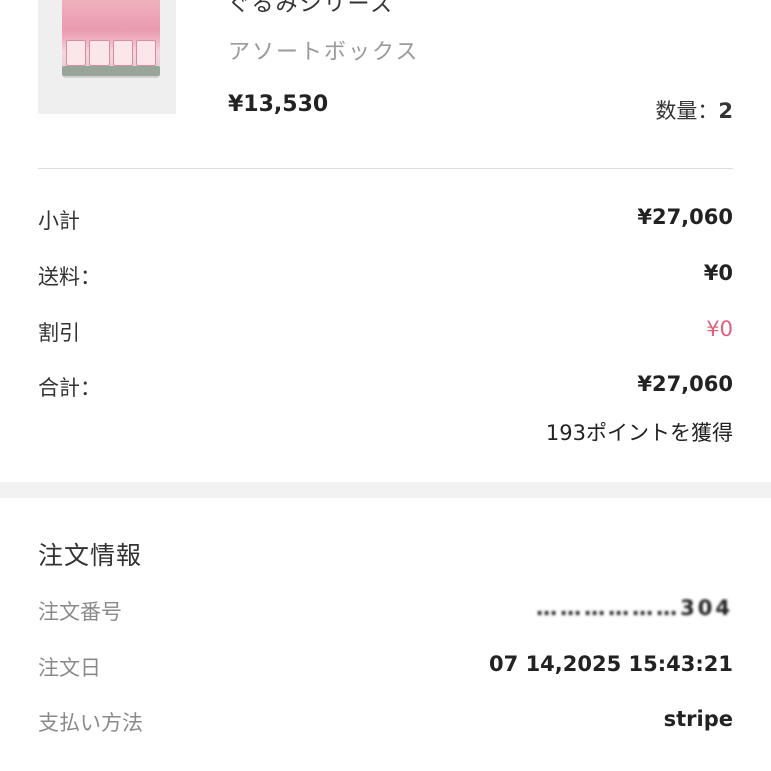 The image size is (771, 771). Describe the element at coordinates (385, 276) in the screenshot. I see `shipping-row: 送料： ¥0` at that location.